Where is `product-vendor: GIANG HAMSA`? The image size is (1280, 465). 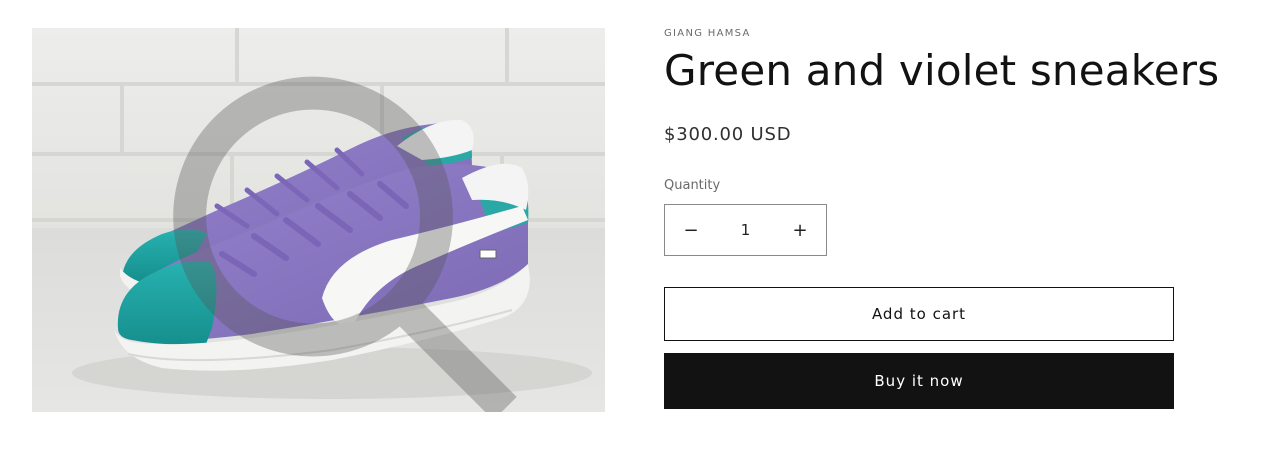 product-vendor: GIANG HAMSA is located at coordinates (707, 33).